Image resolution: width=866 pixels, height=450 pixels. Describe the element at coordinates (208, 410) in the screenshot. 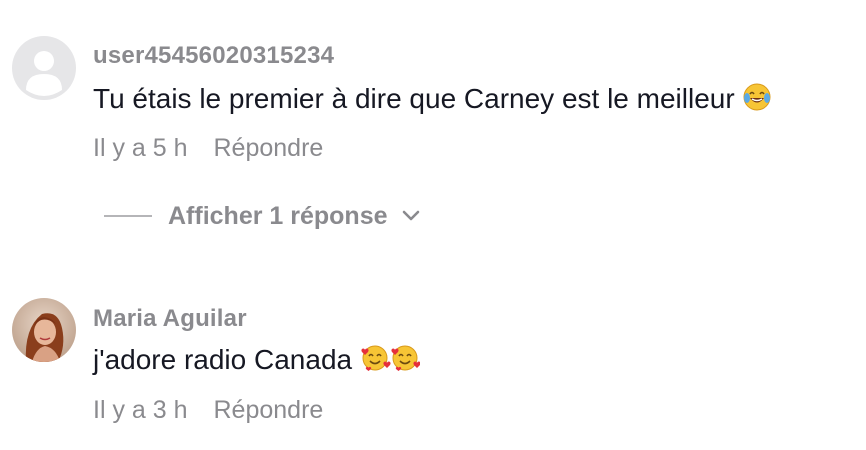

I see `comment-meta: Il y a 3 h Répondre` at that location.